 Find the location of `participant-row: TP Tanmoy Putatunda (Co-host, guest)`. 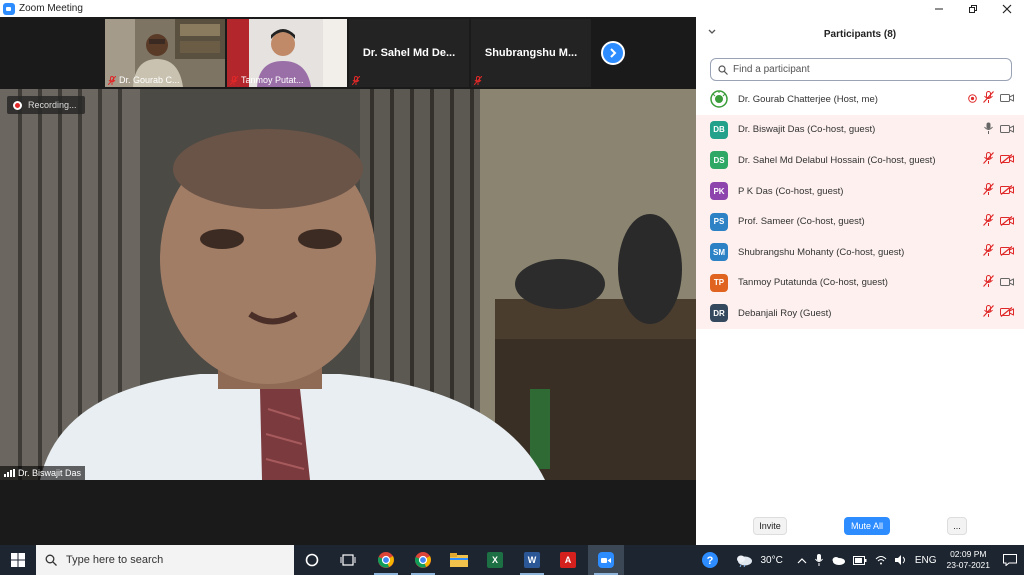

participant-row: TP Tanmoy Putatunda (Co-host, guest) is located at coordinates (860, 283).